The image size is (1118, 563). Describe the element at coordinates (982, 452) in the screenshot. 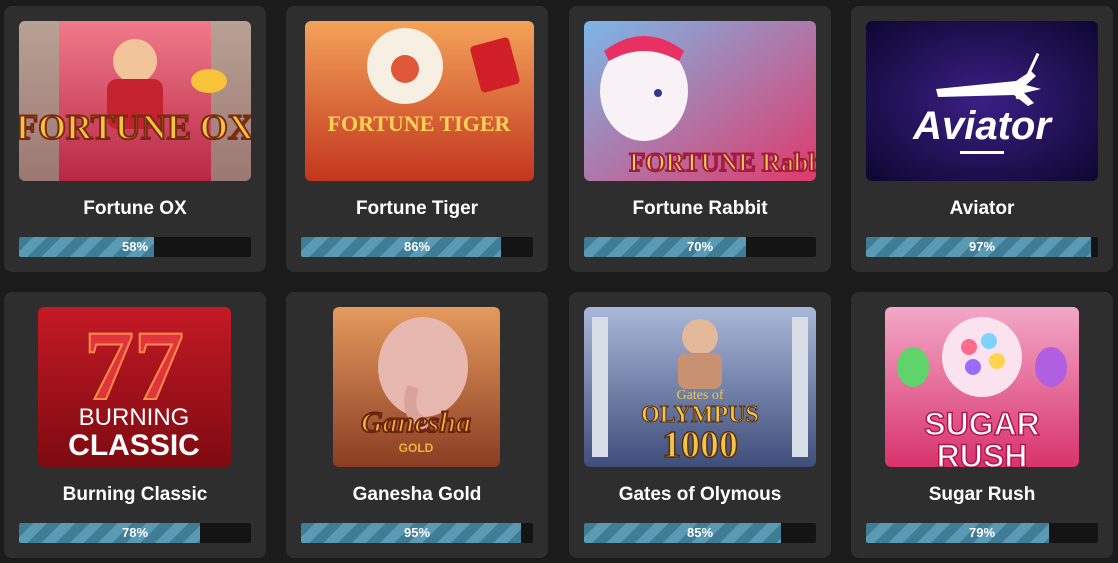

I see `rush-logo-text: RUSH` at that location.